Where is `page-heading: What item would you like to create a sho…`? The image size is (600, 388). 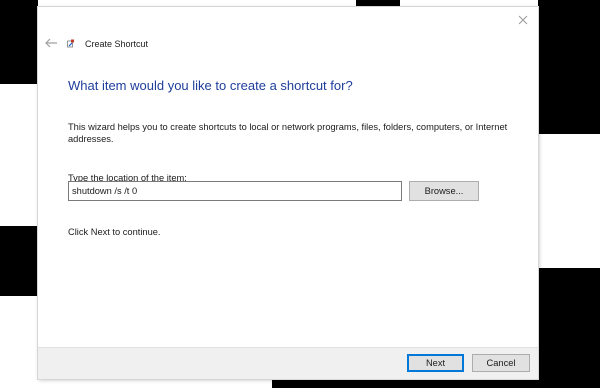 page-heading: What item would you like to create a sho… is located at coordinates (210, 85).